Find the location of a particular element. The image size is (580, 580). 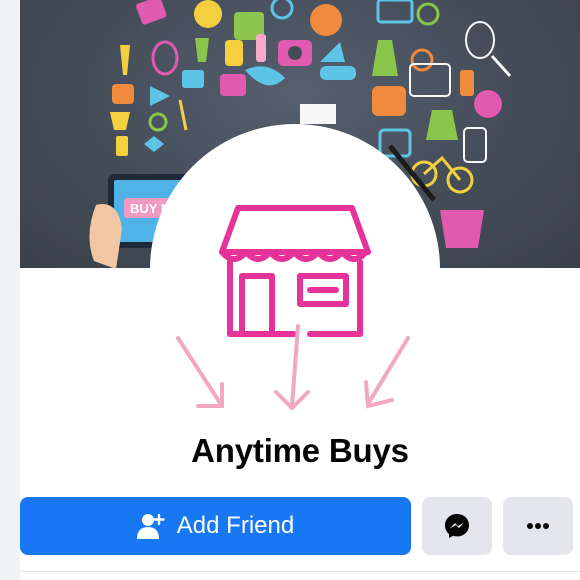

more-icon is located at coordinates (538, 526).